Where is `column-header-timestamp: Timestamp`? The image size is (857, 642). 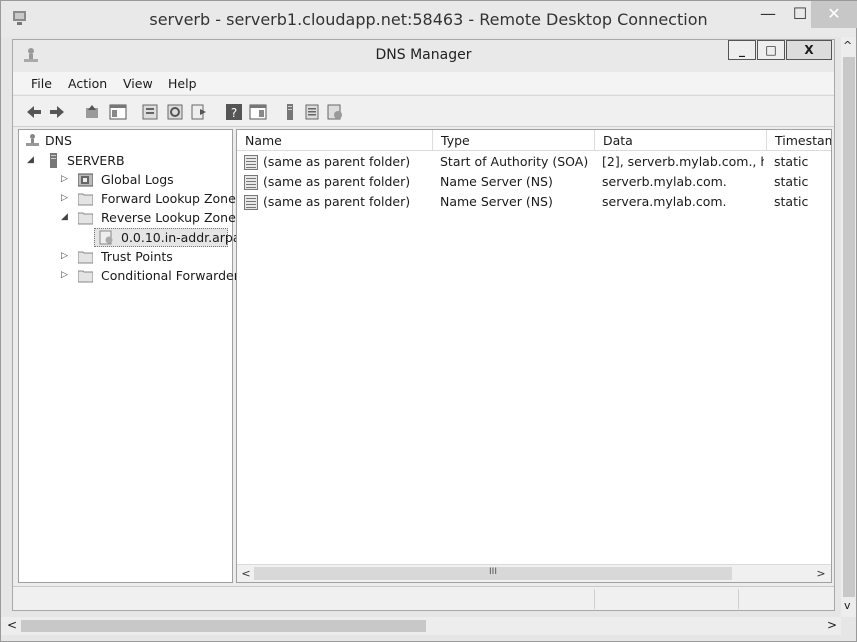
column-header-timestamp: Timestamp is located at coordinates (799, 140).